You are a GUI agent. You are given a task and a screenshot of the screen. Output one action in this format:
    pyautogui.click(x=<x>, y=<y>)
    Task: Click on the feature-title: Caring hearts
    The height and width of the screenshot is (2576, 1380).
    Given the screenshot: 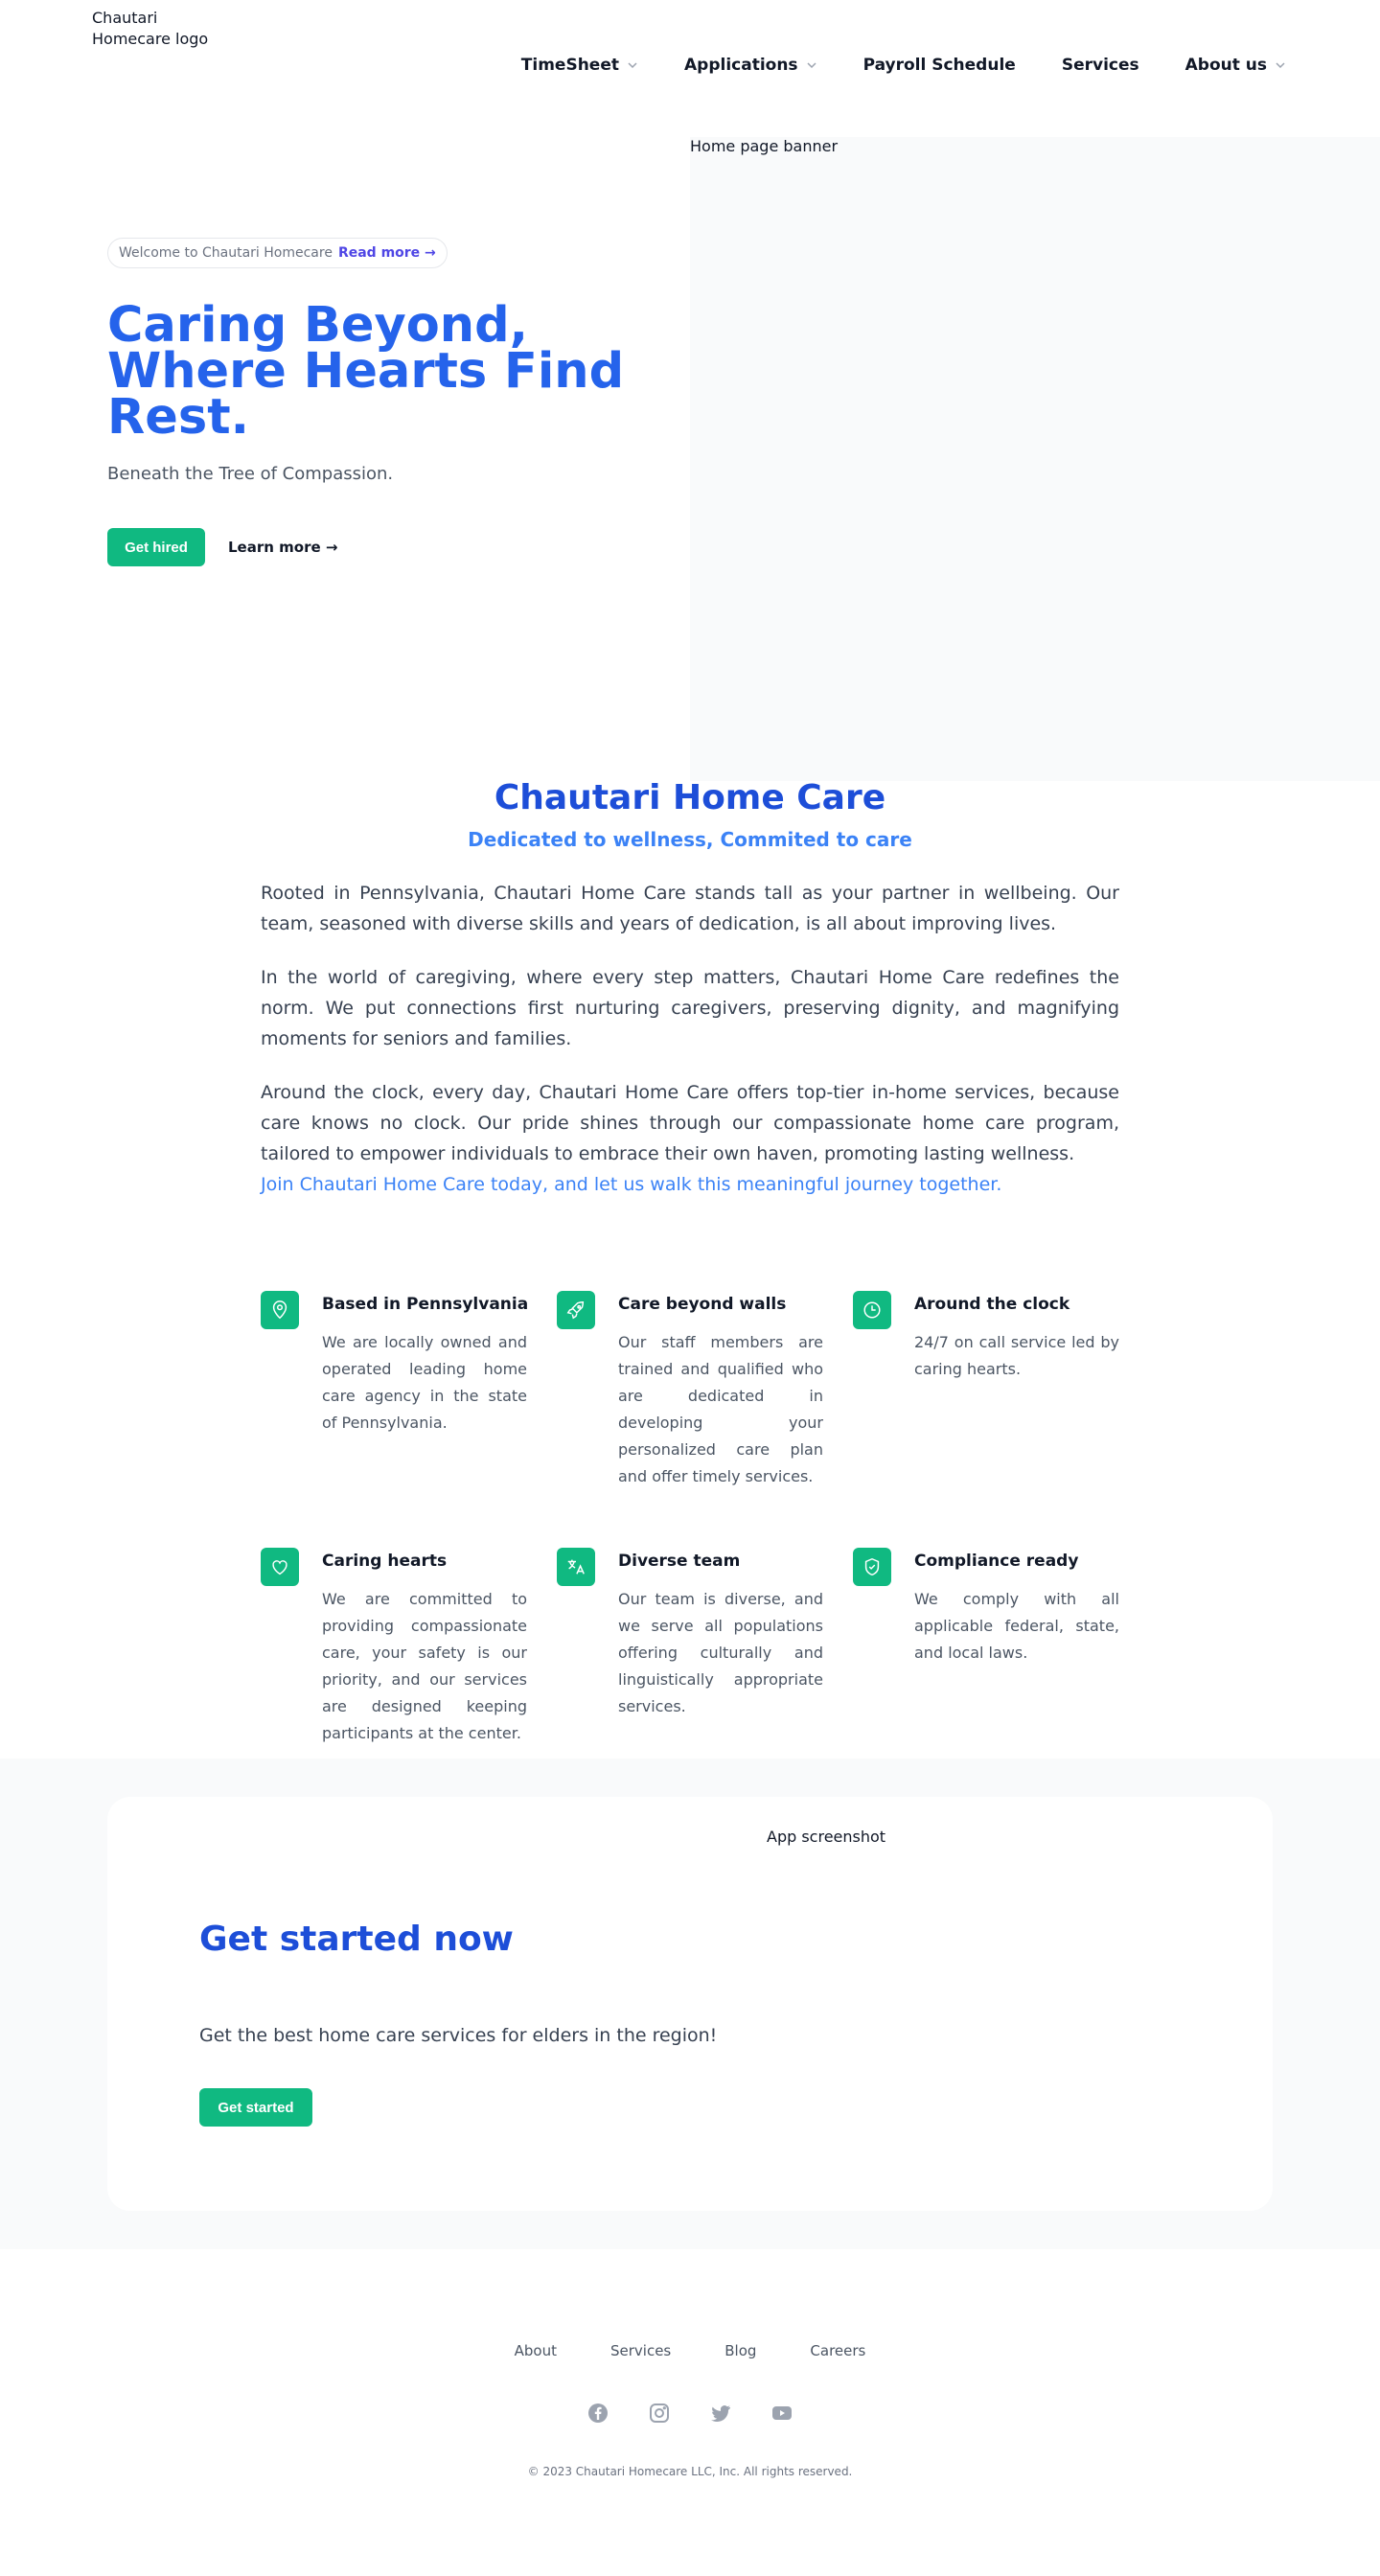 What is the action you would take?
    pyautogui.click(x=385, y=1561)
    